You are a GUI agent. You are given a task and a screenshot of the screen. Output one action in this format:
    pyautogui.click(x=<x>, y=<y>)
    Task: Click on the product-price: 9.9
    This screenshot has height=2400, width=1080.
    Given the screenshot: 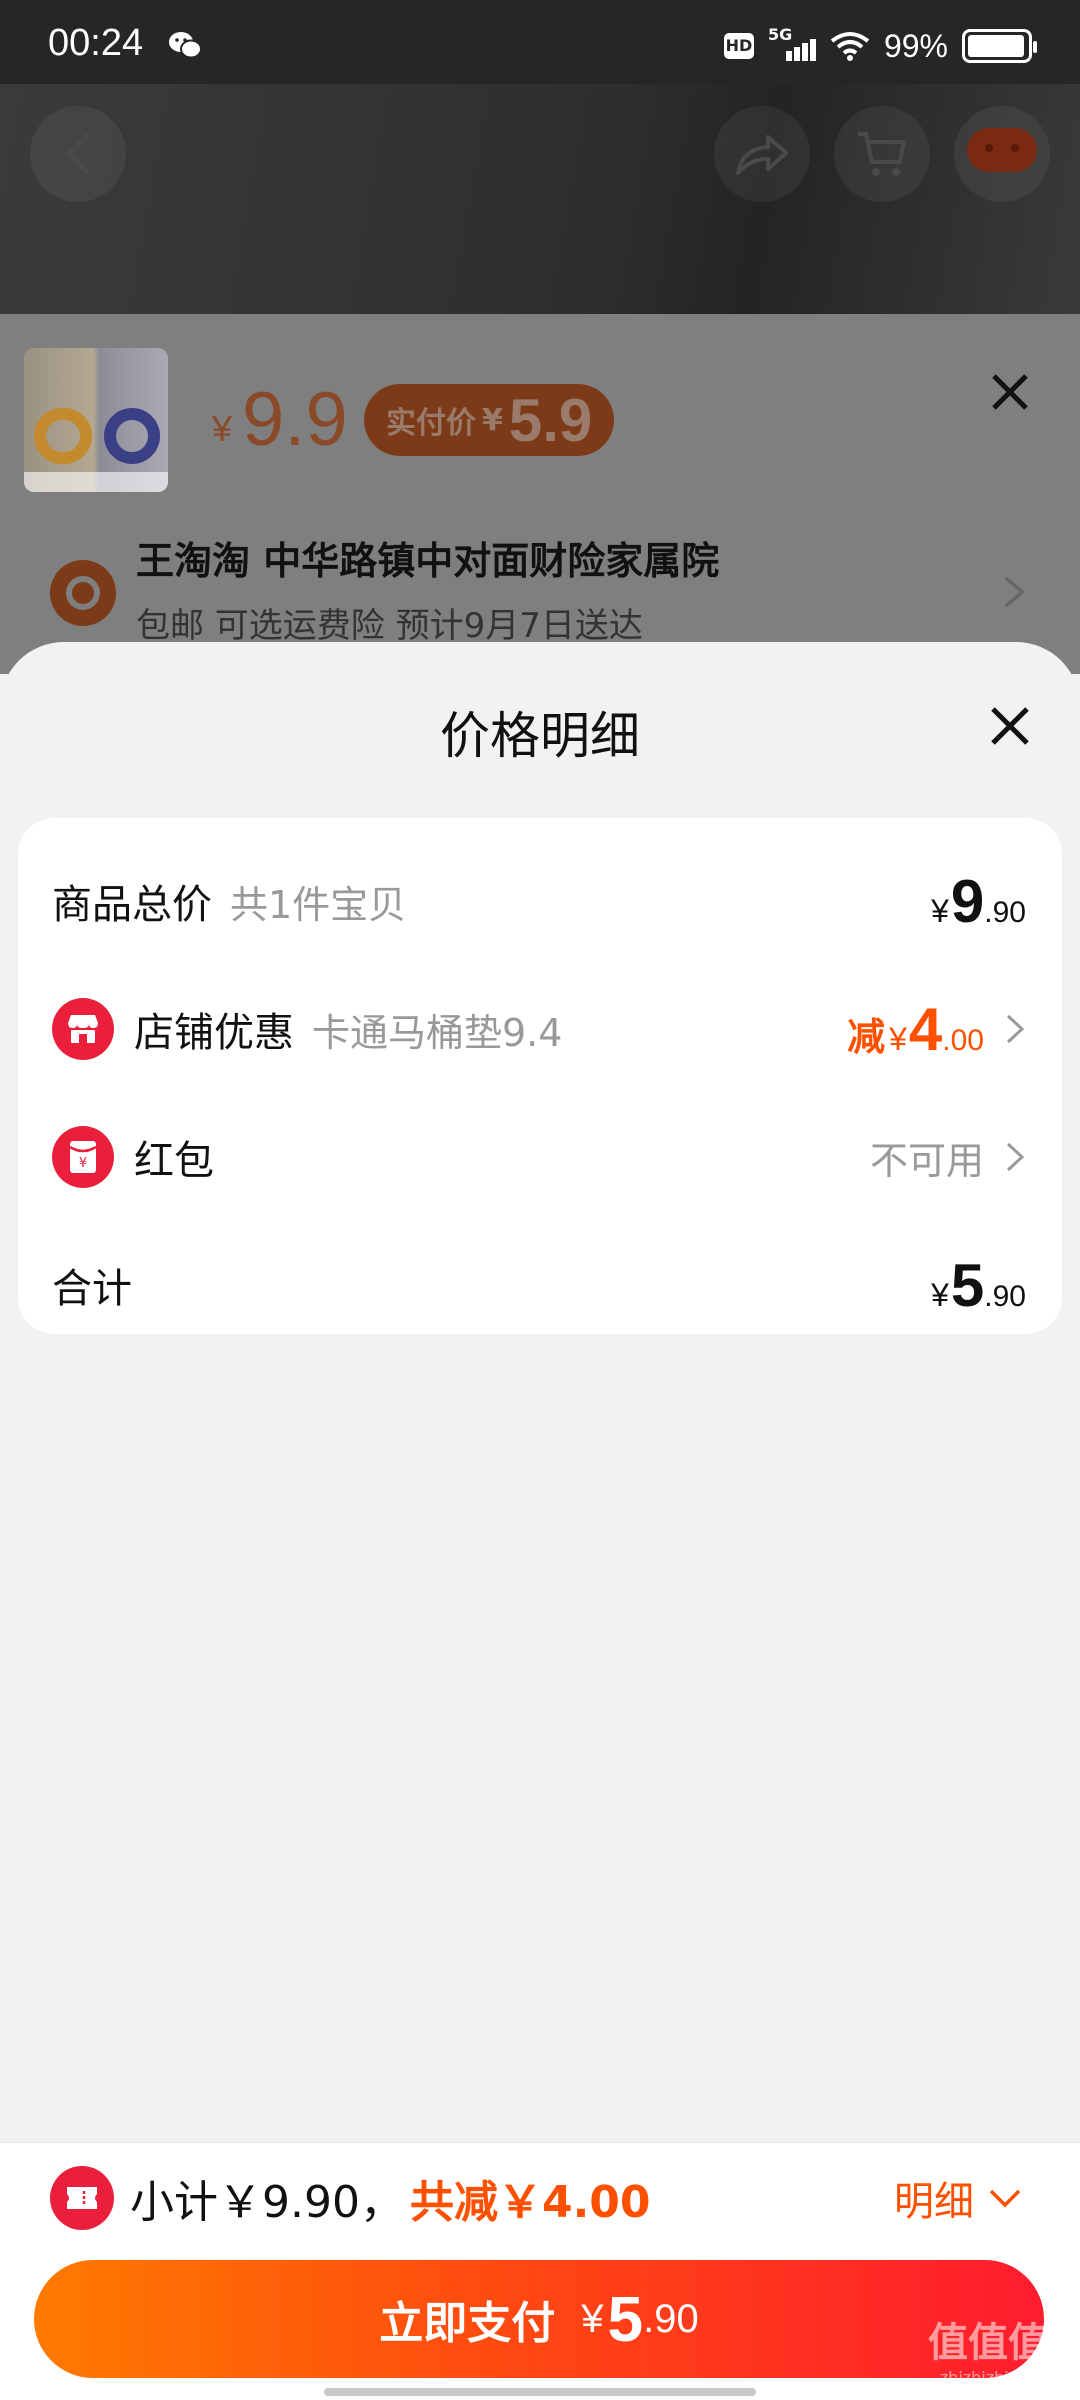 What is the action you would take?
    pyautogui.click(x=295, y=419)
    